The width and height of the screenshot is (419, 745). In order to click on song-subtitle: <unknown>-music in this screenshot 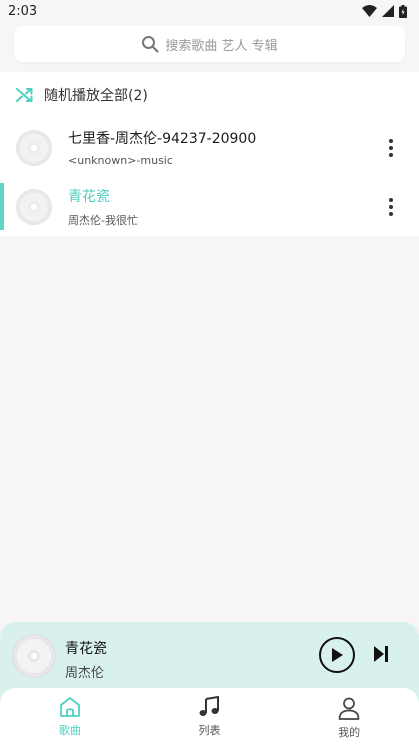, I will do `click(120, 160)`.